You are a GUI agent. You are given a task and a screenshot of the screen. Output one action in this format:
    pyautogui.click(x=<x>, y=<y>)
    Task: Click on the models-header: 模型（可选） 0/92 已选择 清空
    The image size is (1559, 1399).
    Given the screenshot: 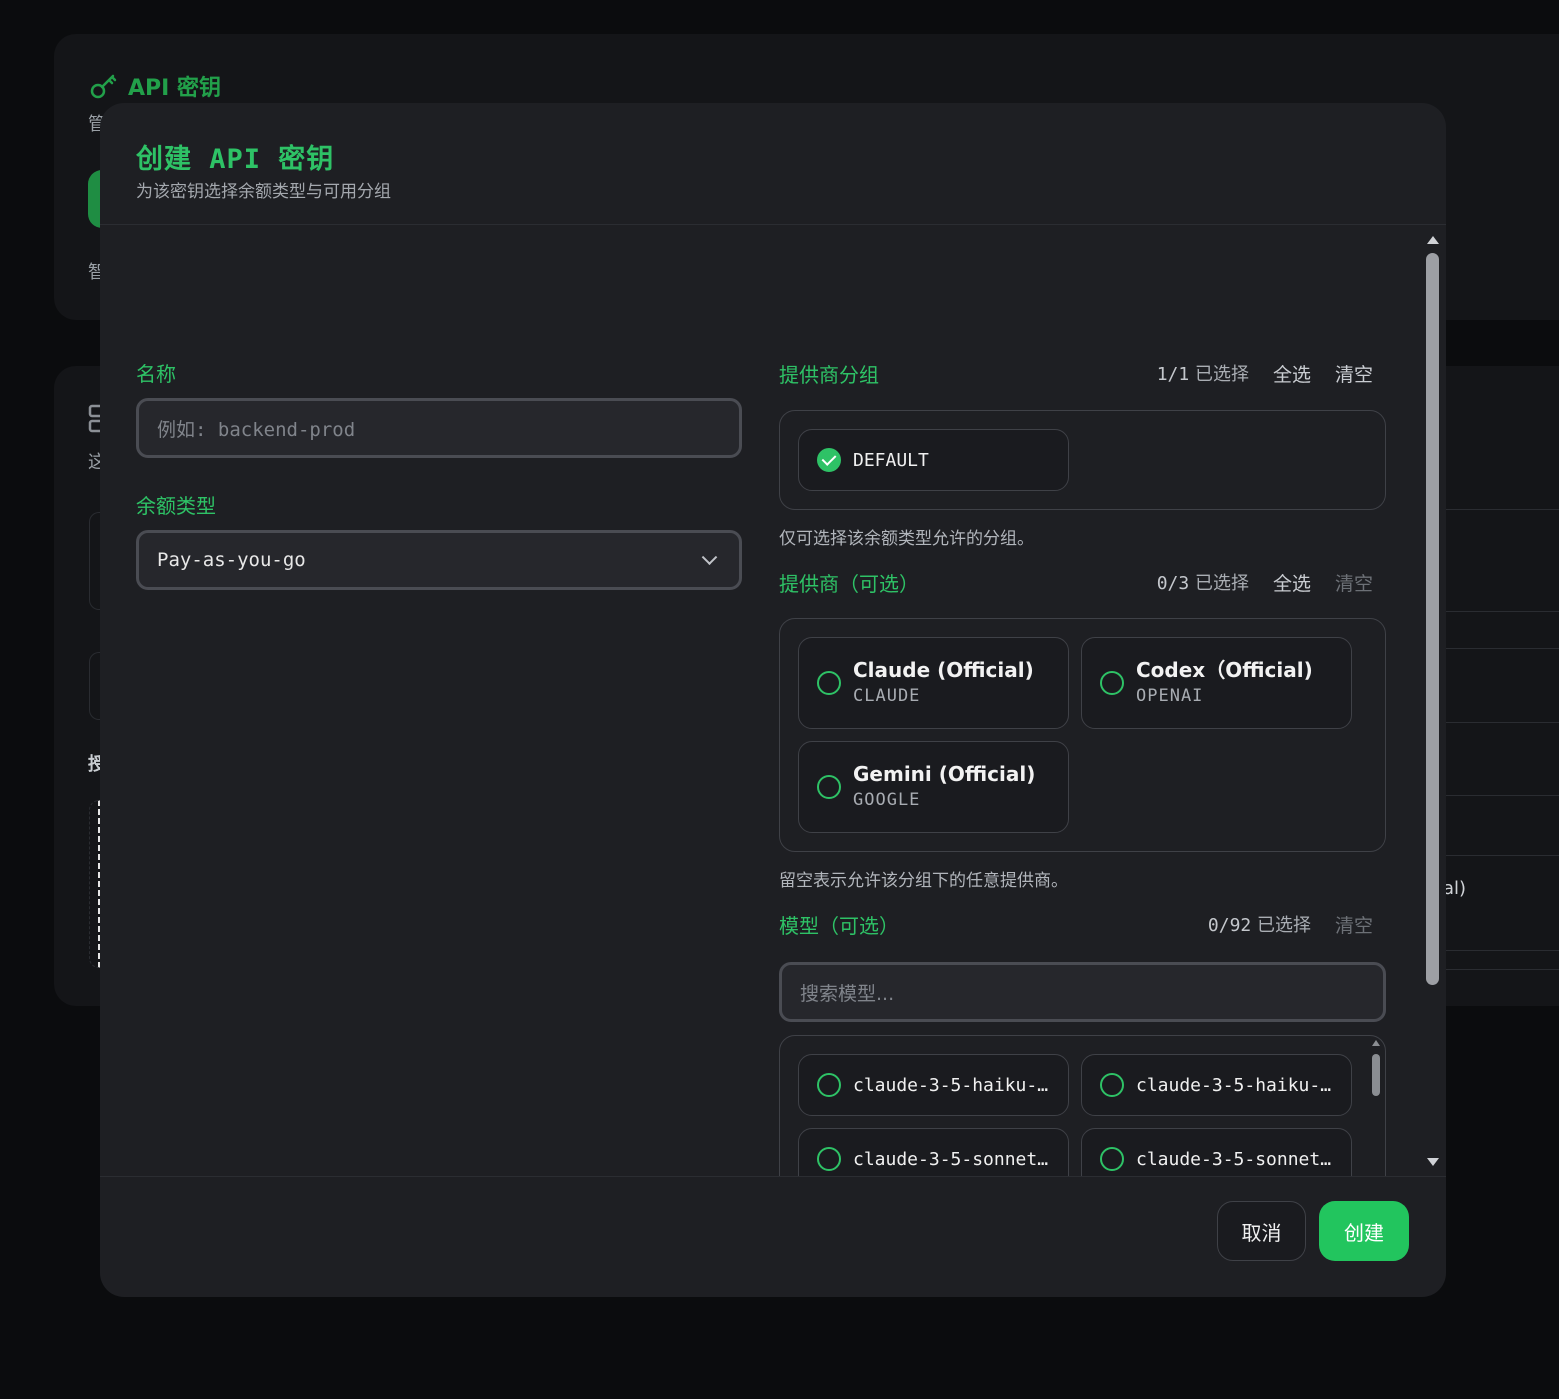 What is the action you would take?
    pyautogui.click(x=1076, y=924)
    